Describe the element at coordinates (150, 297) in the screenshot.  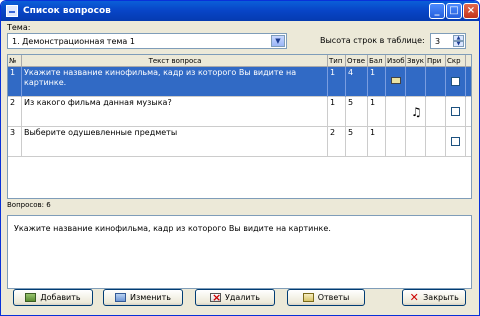
I see `edit-button-label: Изменить` at that location.